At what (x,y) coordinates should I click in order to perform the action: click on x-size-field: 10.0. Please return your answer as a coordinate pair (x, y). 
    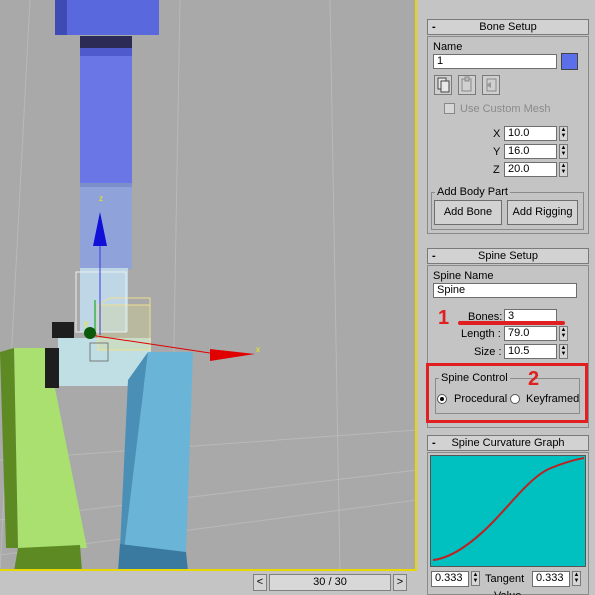
    Looking at the image, I should click on (530, 133).